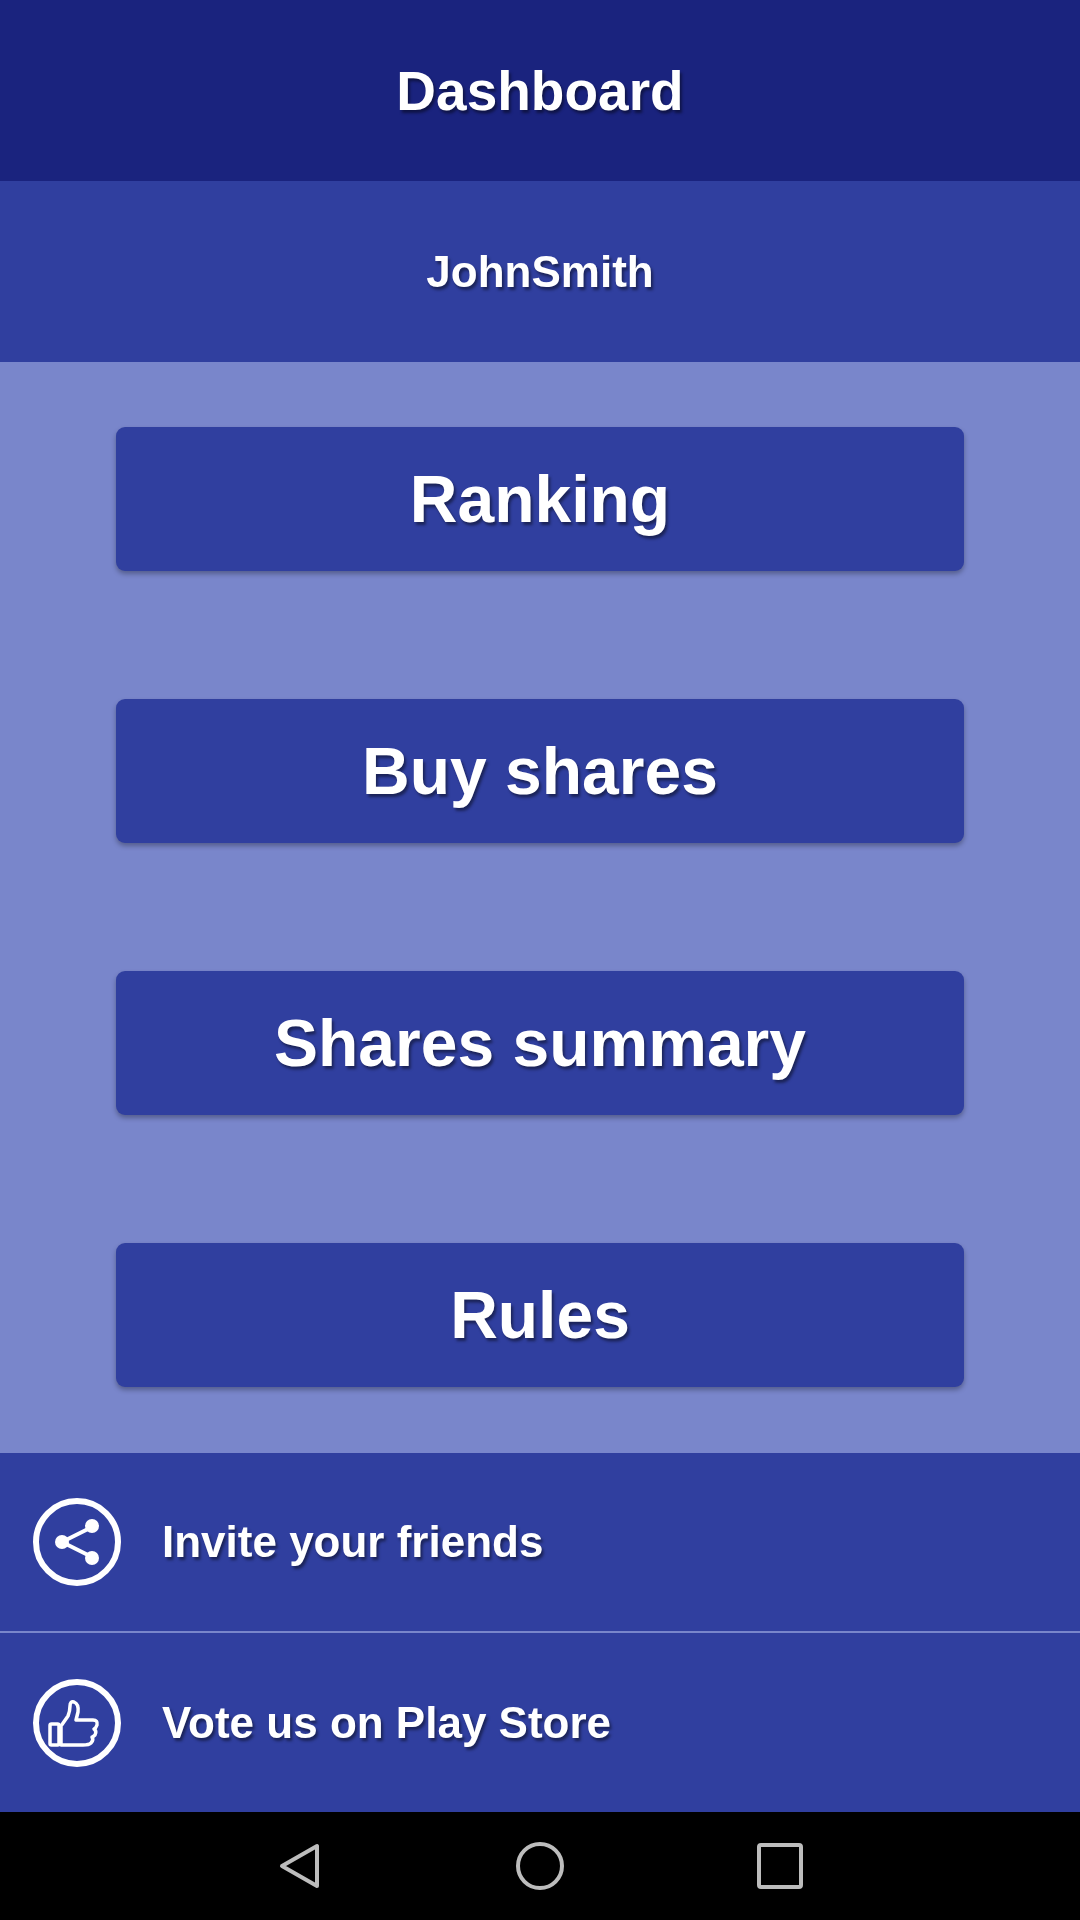 The image size is (1080, 1920). Describe the element at coordinates (540, 1315) in the screenshot. I see `menu-button: Rules` at that location.